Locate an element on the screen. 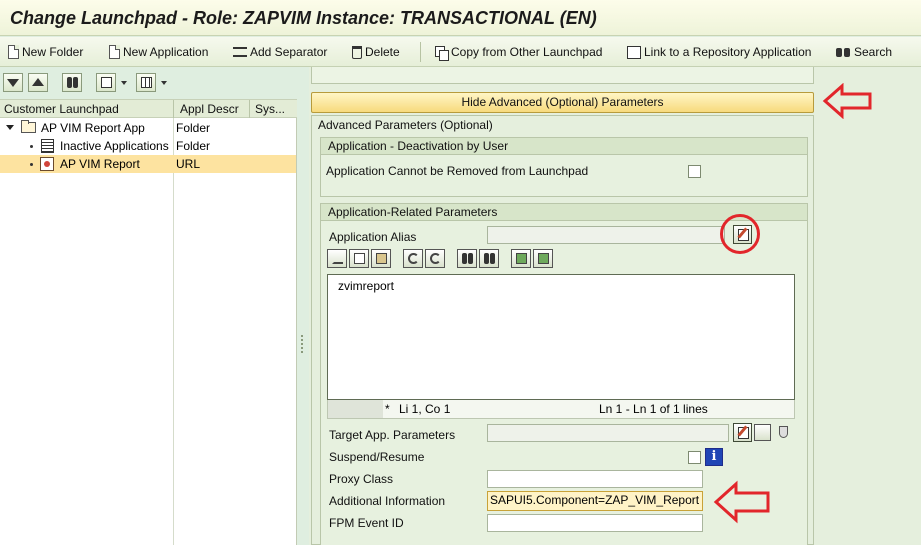  tree-layout-button is located at coordinates (146, 82).